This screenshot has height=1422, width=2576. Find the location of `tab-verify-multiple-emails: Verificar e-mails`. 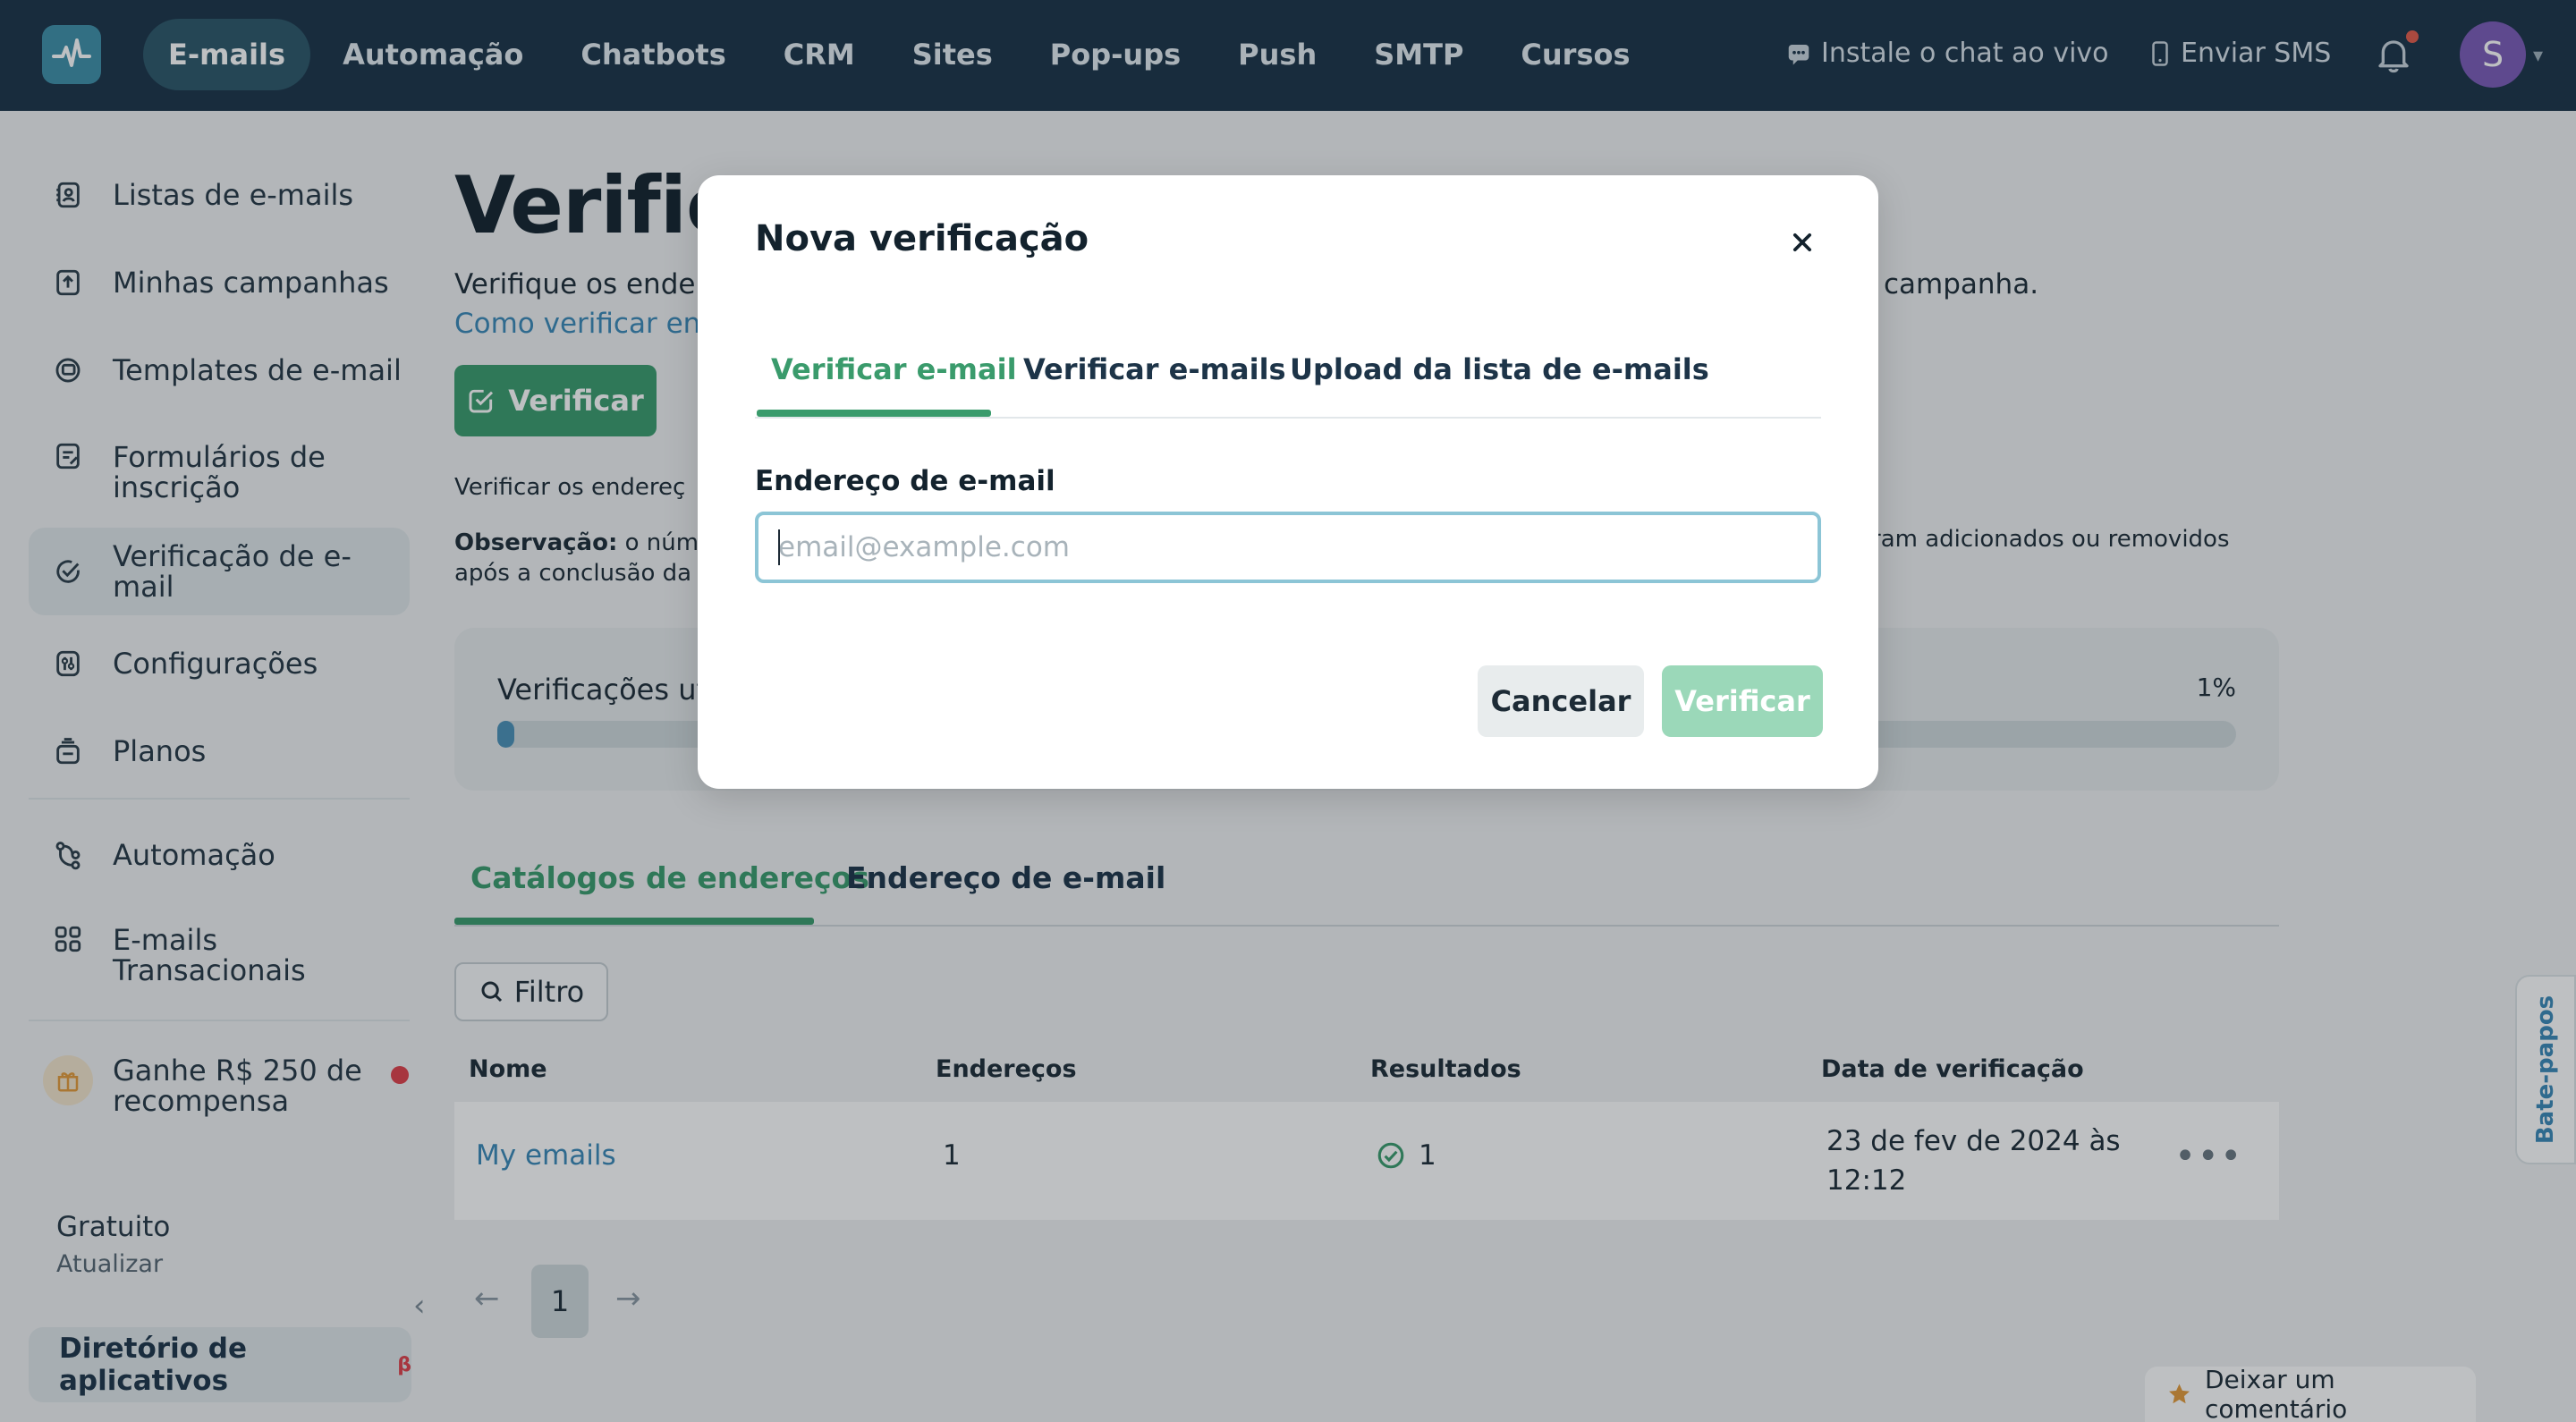

tab-verify-multiple-emails: Verificar e-mails is located at coordinates (1154, 369).